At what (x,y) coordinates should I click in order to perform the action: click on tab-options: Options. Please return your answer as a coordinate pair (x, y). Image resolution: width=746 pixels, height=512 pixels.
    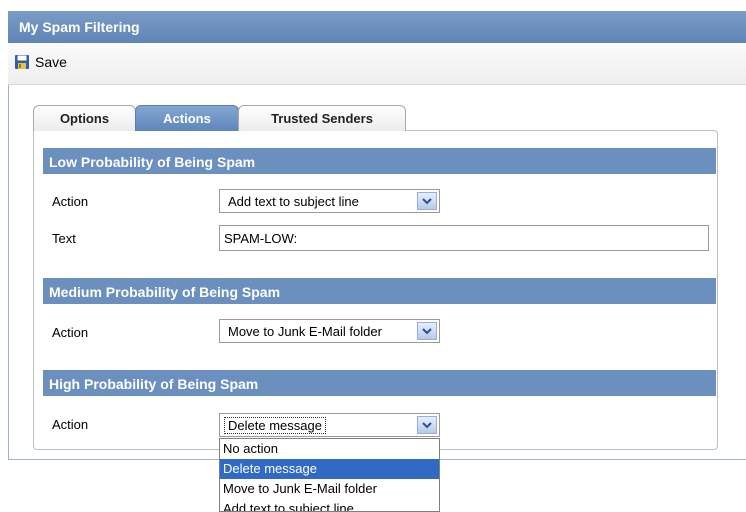
    Looking at the image, I should click on (84, 118).